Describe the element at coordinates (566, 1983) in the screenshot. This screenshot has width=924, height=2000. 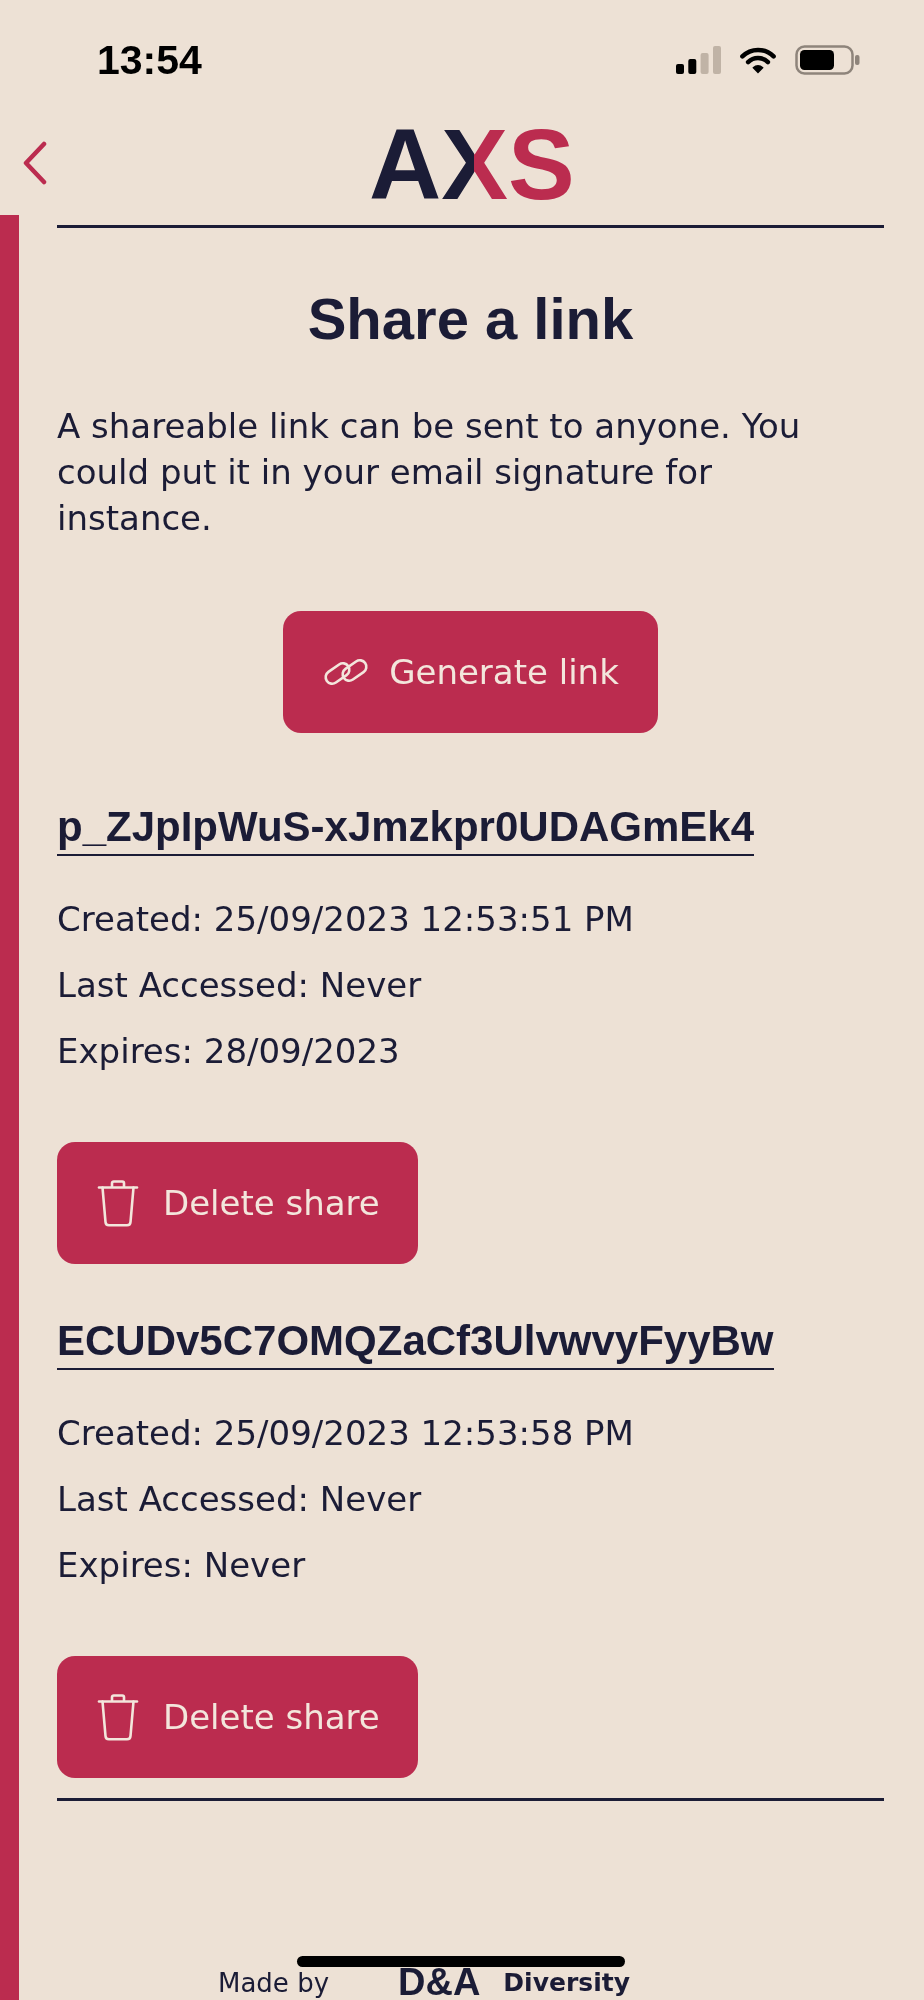
I see `footer-tagline: Diversity` at that location.